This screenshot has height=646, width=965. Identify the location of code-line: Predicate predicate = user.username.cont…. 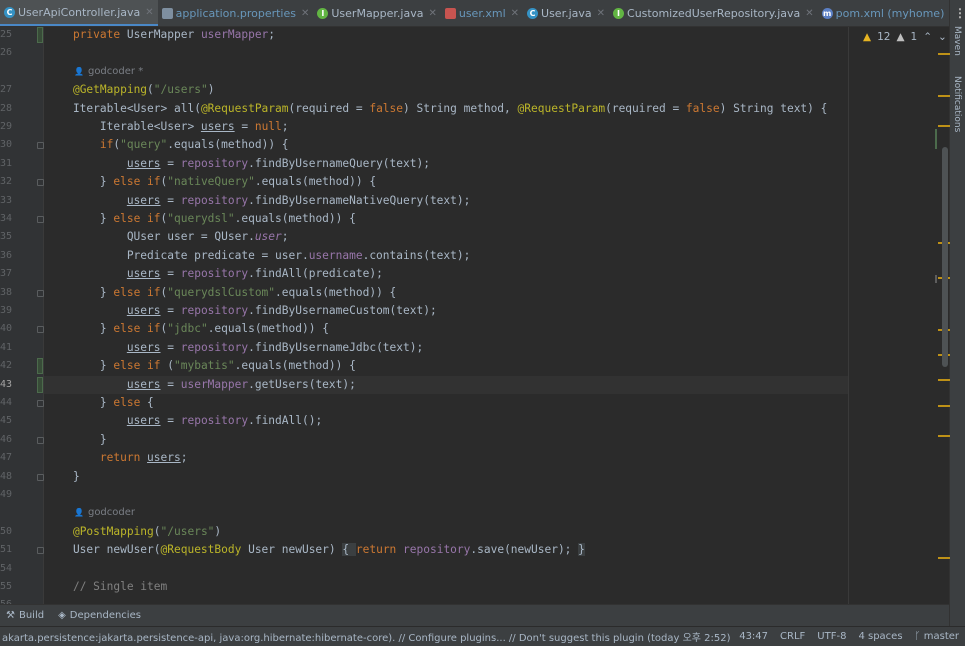
(446, 256).